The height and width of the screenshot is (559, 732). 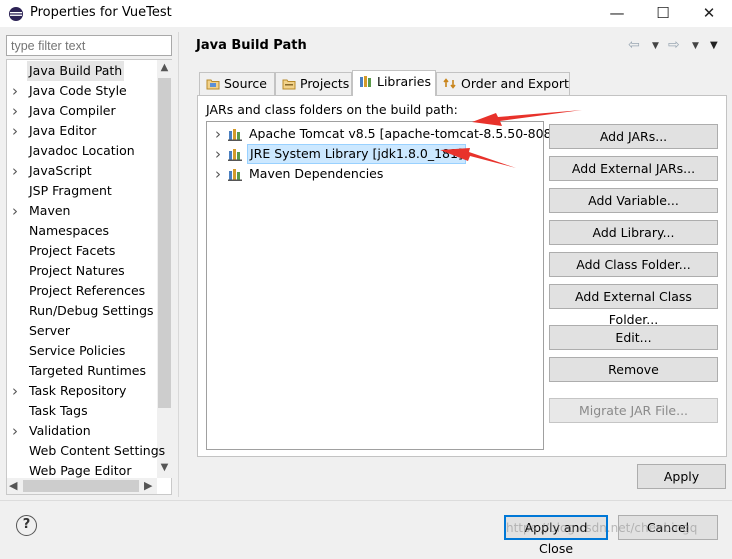 What do you see at coordinates (674, 45) in the screenshot?
I see `forward-arrow-icon: ⇨` at bounding box center [674, 45].